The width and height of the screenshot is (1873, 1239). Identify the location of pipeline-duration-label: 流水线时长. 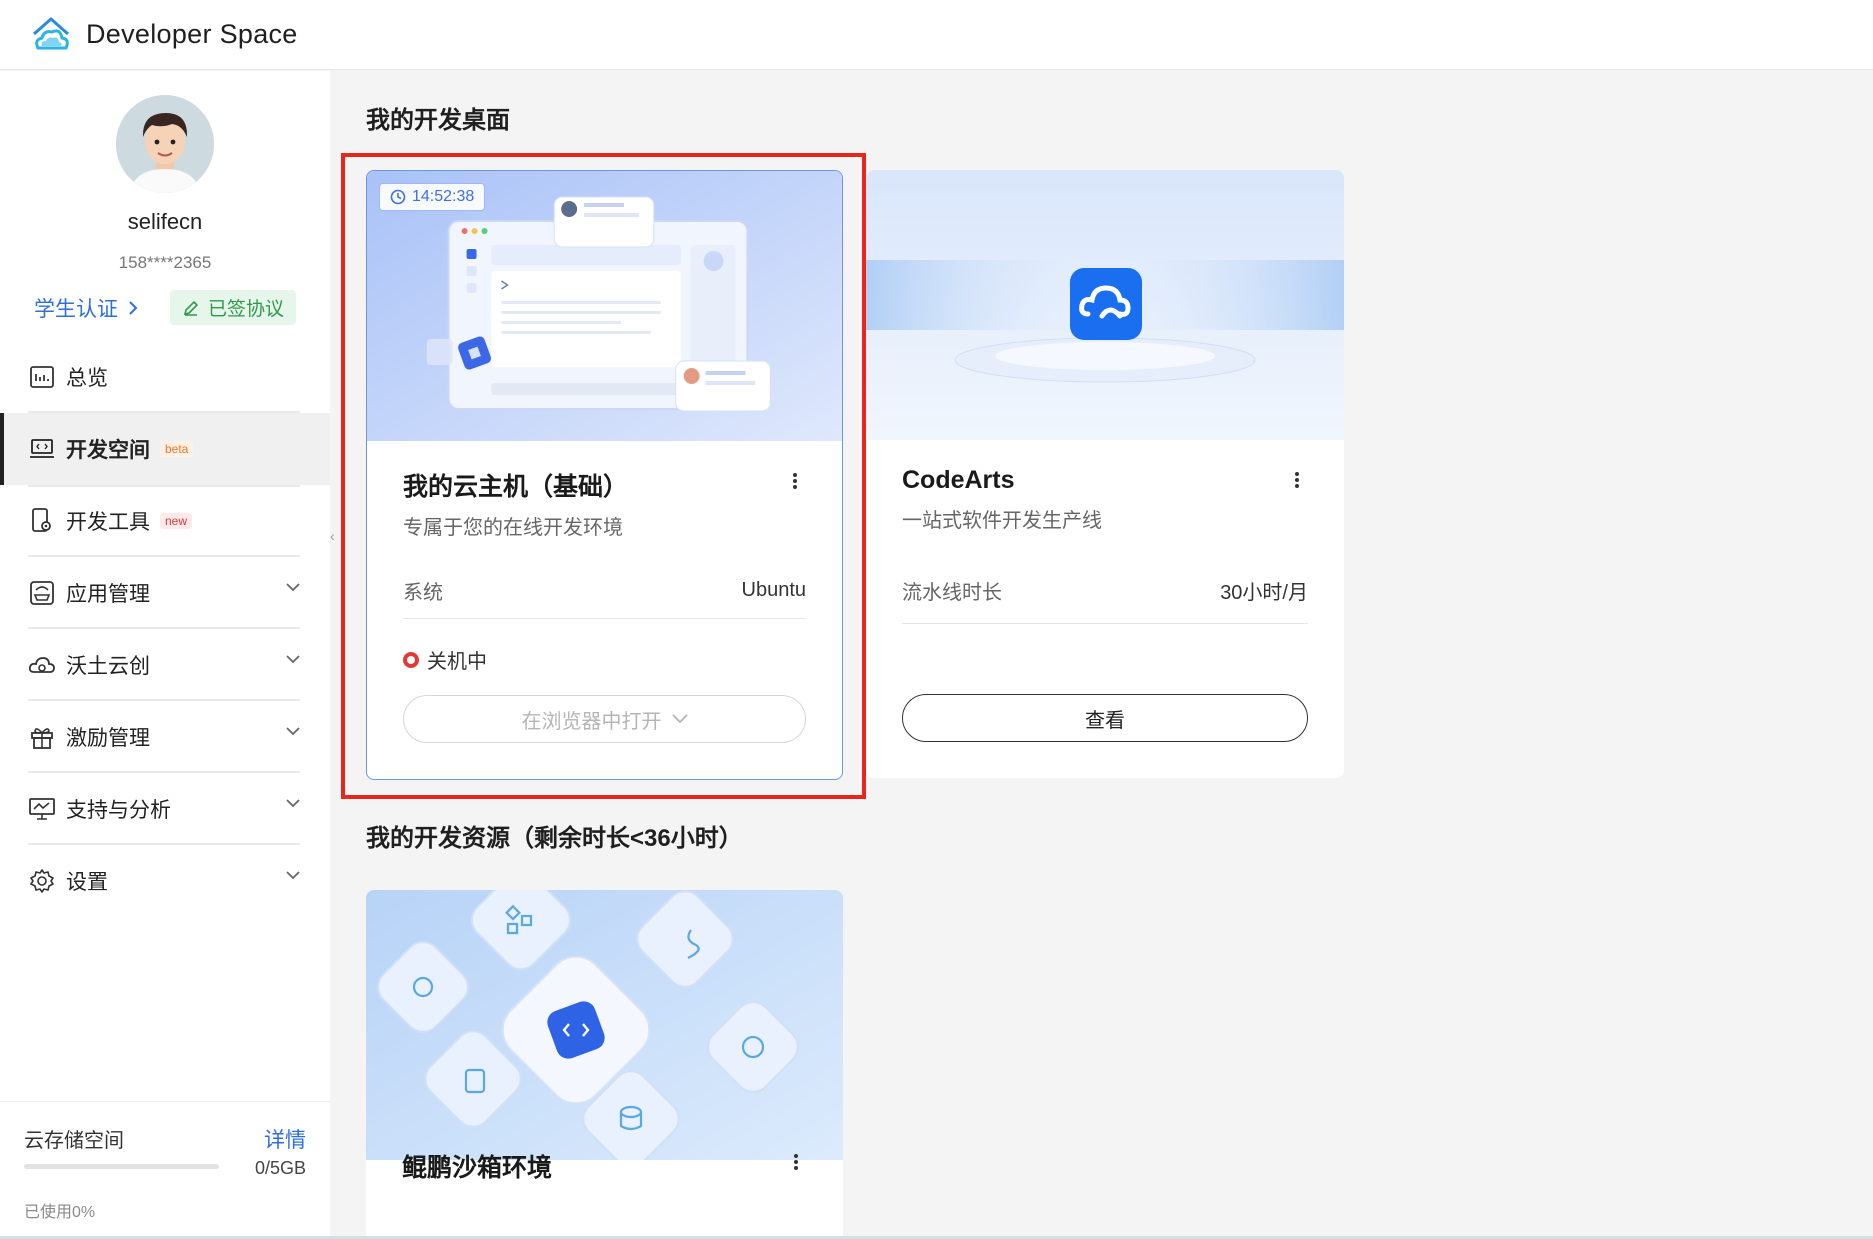
(952, 593).